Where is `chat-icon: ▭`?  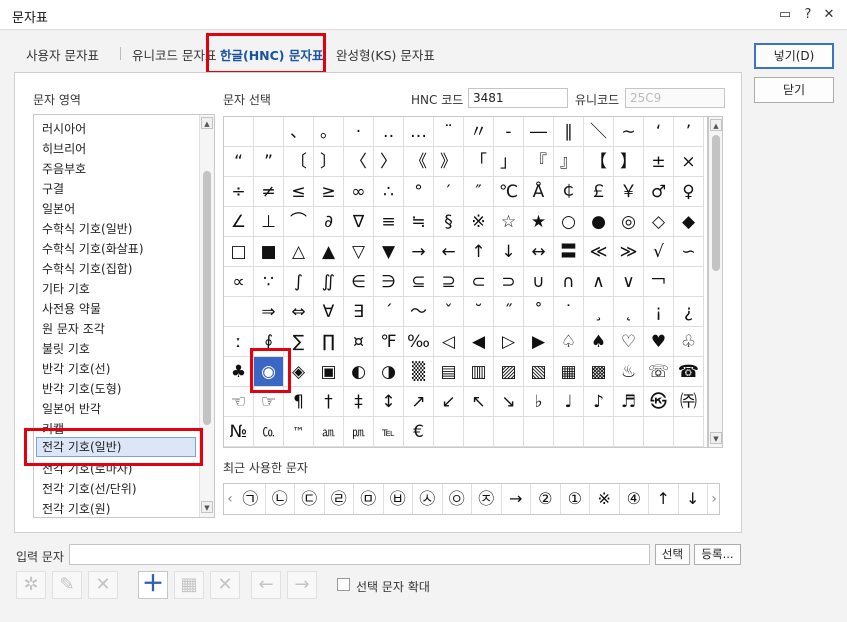
chat-icon: ▭ is located at coordinates (785, 15).